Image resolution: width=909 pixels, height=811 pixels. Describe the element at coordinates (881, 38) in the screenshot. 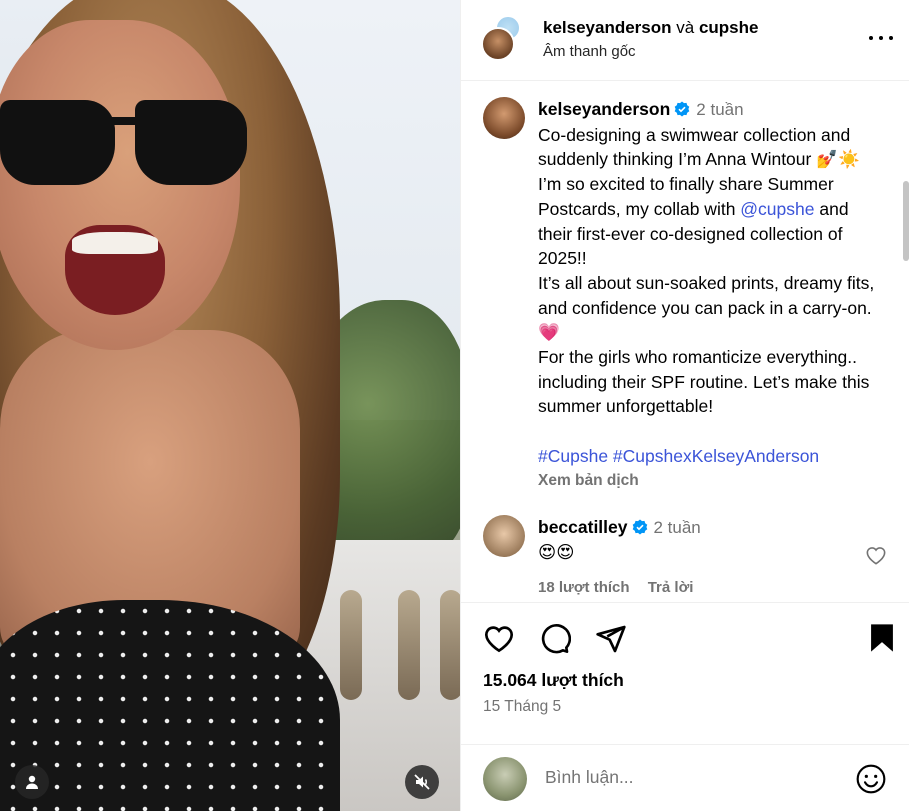

I see `more-options-button` at that location.